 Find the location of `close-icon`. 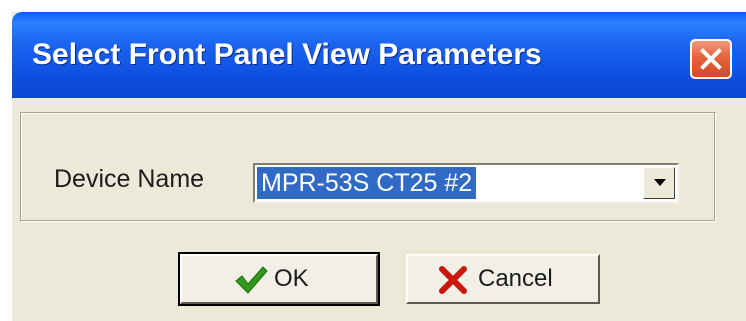

close-icon is located at coordinates (711, 59).